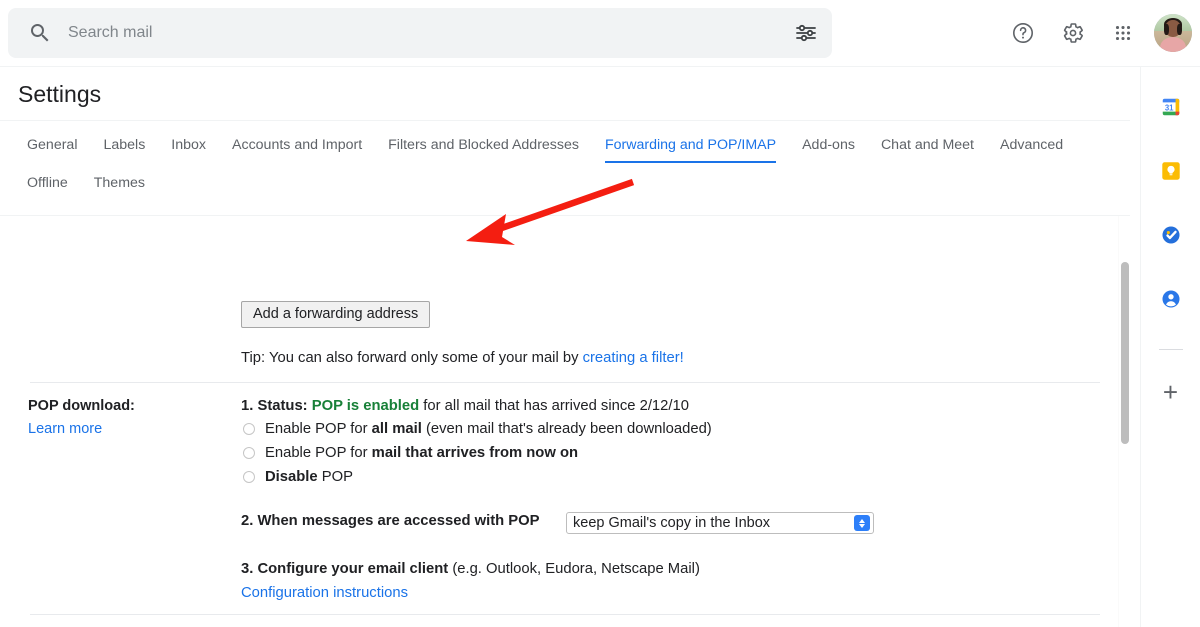  I want to click on avatar-hair-right, so click(1179, 29).